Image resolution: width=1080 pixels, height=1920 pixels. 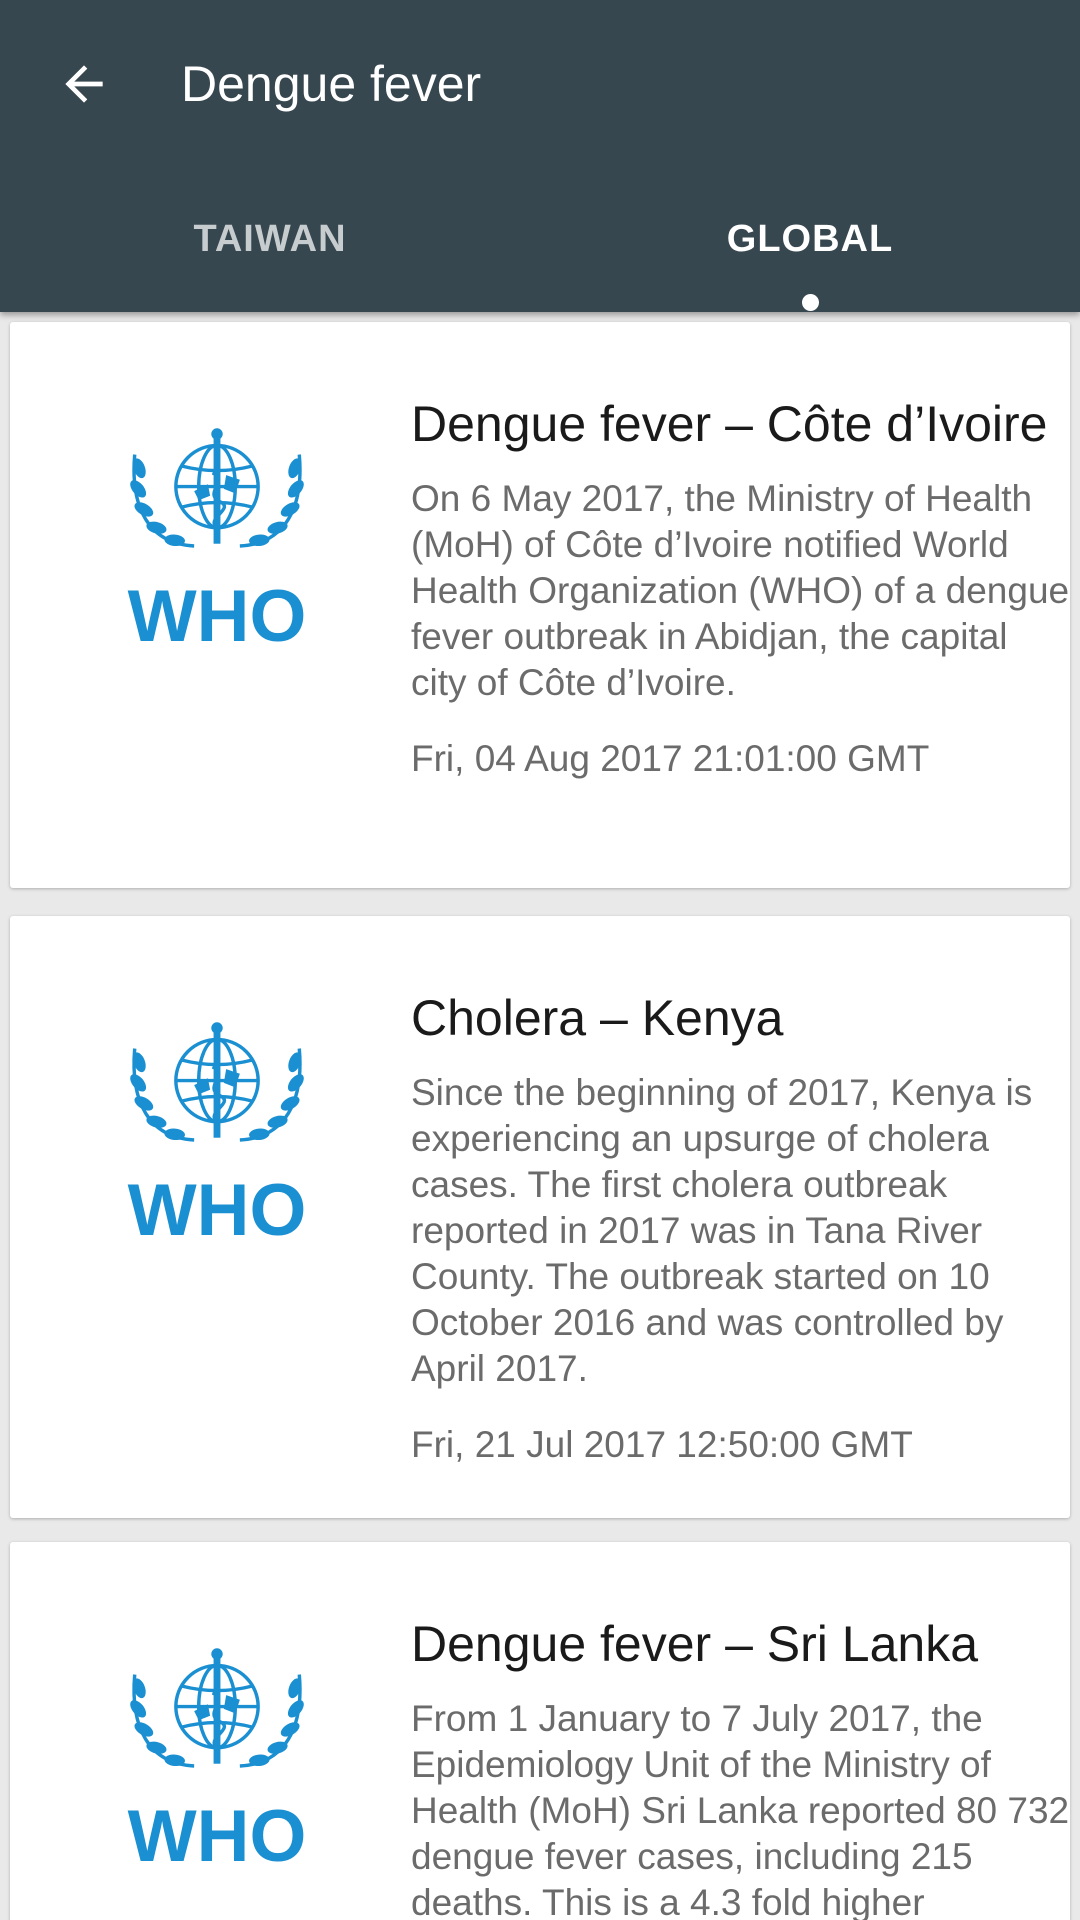 I want to click on active-tab-indicator, so click(x=810, y=302).